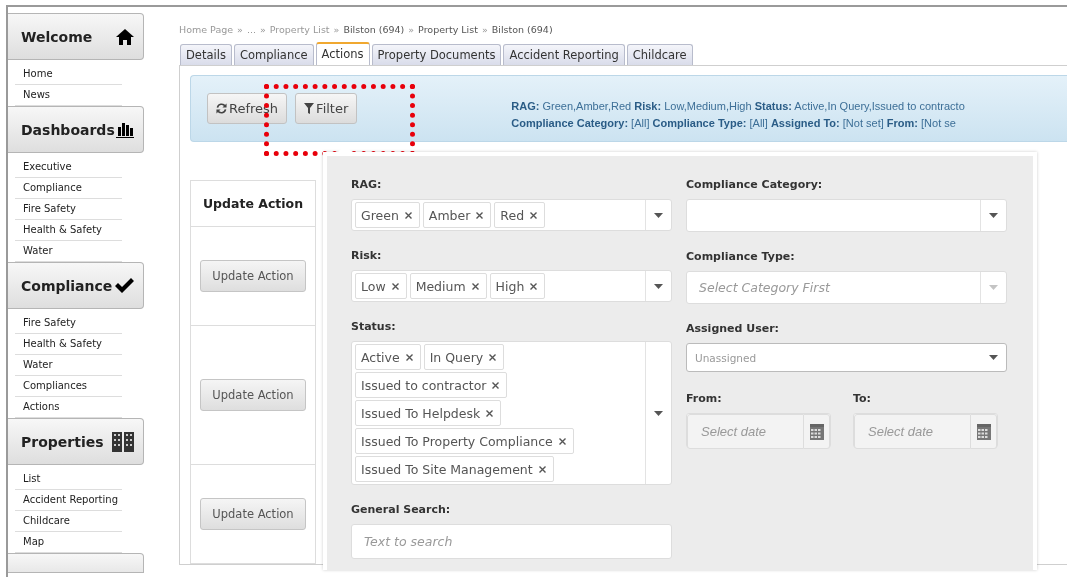 The image size is (1067, 579). What do you see at coordinates (846, 215) in the screenshot?
I see `dropdown-field` at bounding box center [846, 215].